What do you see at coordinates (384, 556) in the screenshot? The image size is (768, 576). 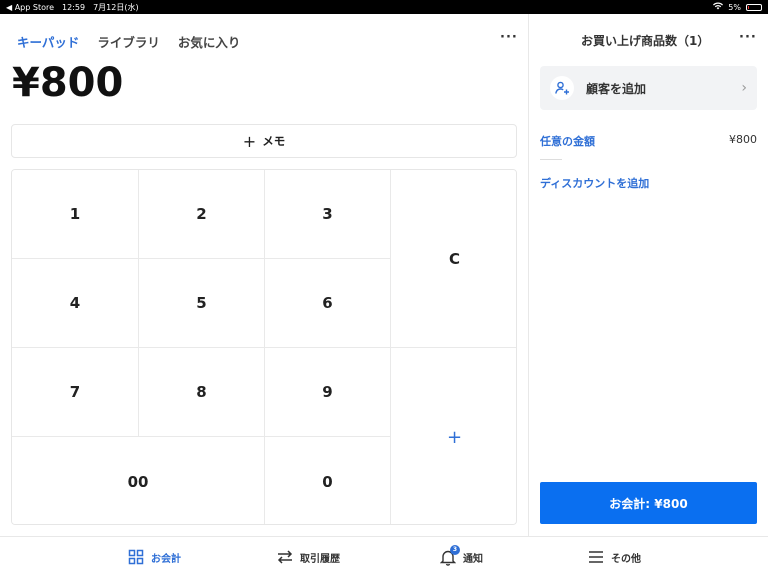 I see `bottom-tab-bar: お会計 取引履歴 3 通知 その他` at bounding box center [384, 556].